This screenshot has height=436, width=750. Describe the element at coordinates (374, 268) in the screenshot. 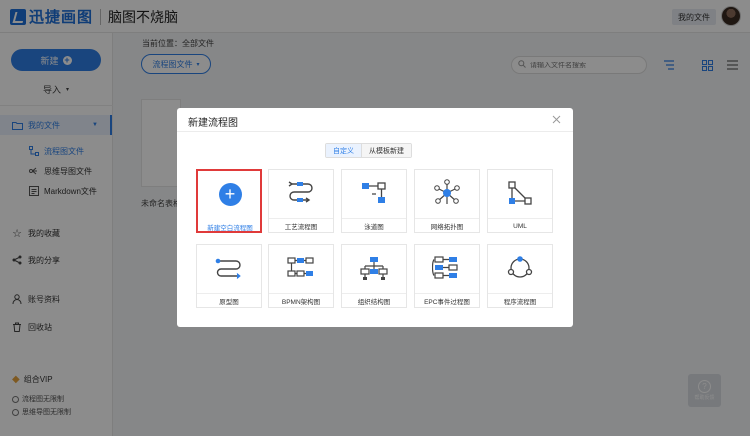

I see `org-chart-icon` at that location.